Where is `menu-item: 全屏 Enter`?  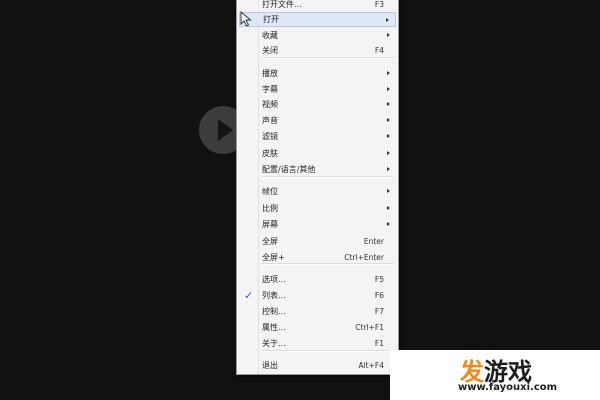
menu-item: 全屏 Enter is located at coordinates (317, 241).